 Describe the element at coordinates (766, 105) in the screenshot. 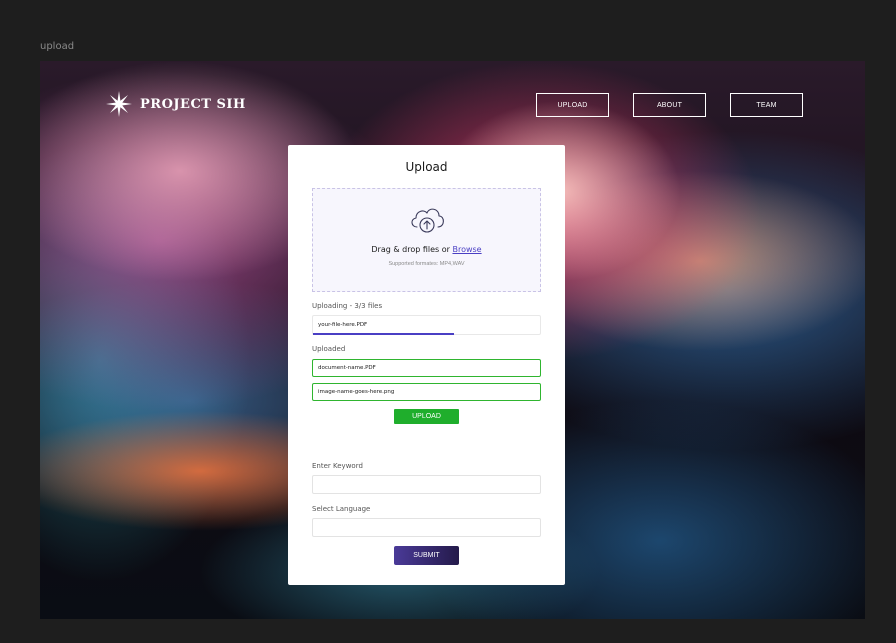

I see `nav-team-button: TEAM` at that location.